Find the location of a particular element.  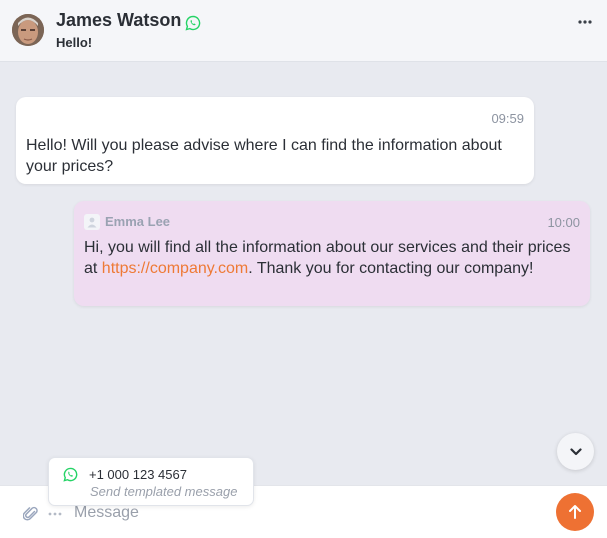

avatar is located at coordinates (28, 30).